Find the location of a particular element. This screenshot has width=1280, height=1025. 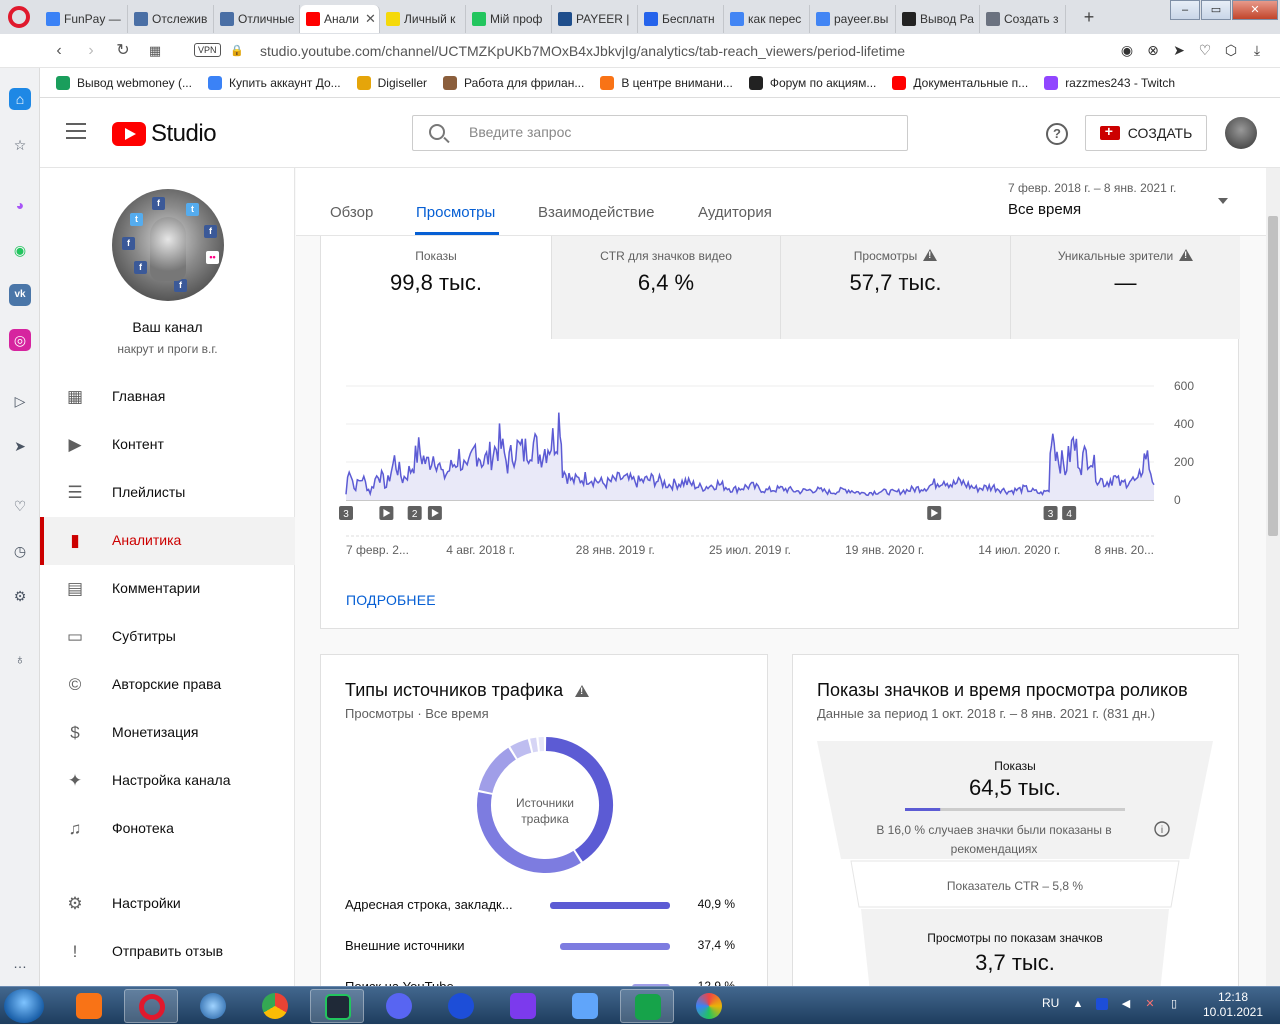

tray-expand-icon: ▲ is located at coordinates (1078, 1004).